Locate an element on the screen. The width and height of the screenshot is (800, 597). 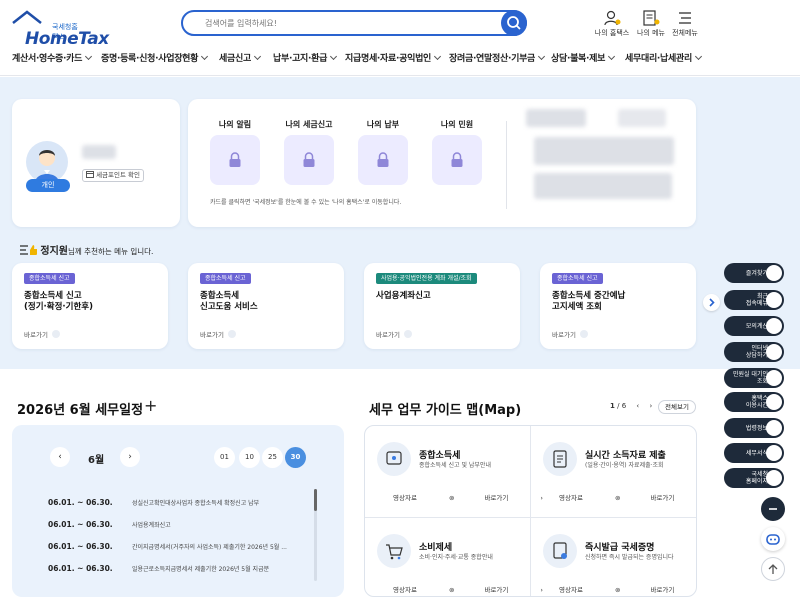
document-icon is located at coordinates (651, 18).